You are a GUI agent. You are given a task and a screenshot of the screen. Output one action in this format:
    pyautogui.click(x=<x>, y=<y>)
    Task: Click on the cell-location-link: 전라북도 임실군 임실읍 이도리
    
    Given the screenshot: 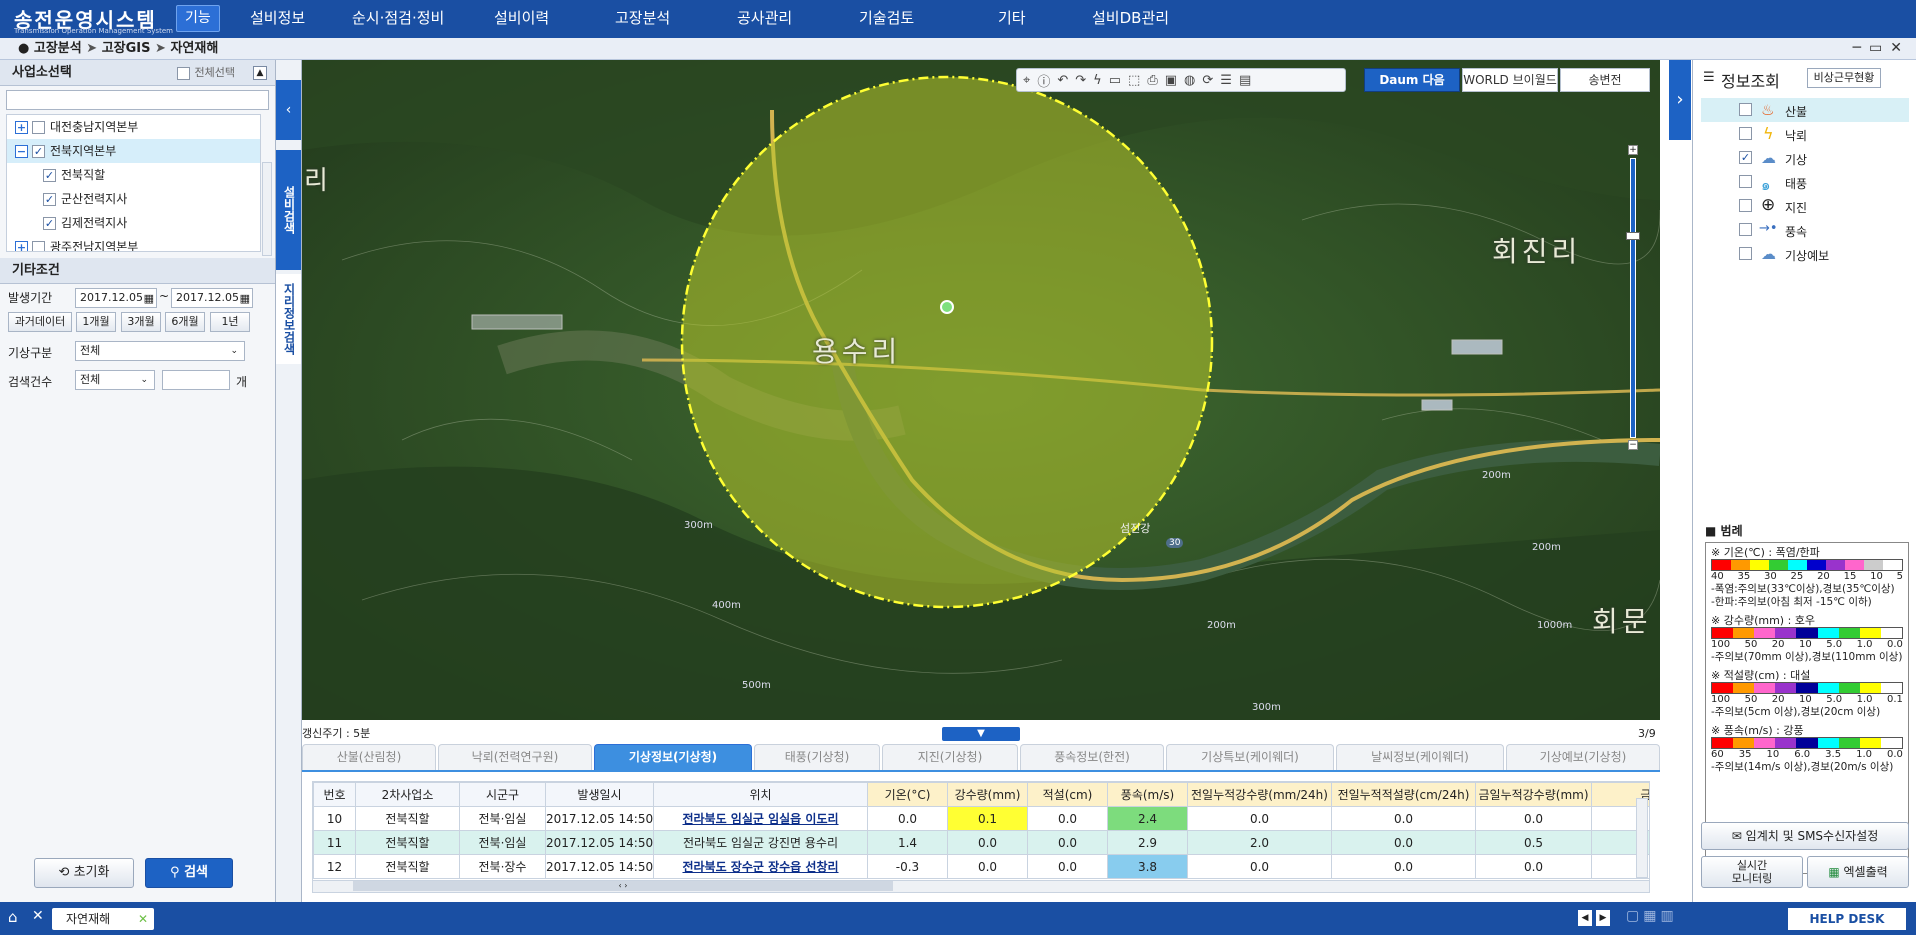 What is the action you would take?
    pyautogui.click(x=760, y=818)
    